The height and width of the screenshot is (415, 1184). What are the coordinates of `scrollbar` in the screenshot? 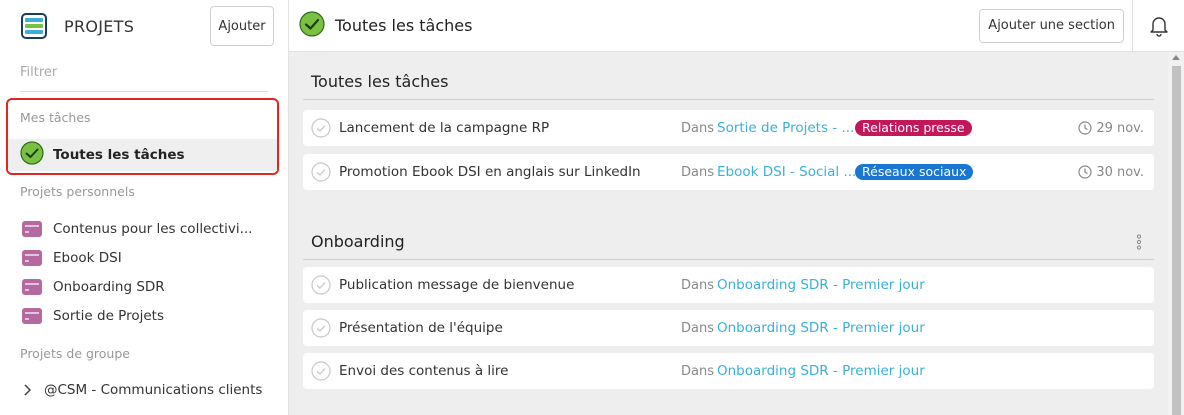 It's located at (1176, 233).